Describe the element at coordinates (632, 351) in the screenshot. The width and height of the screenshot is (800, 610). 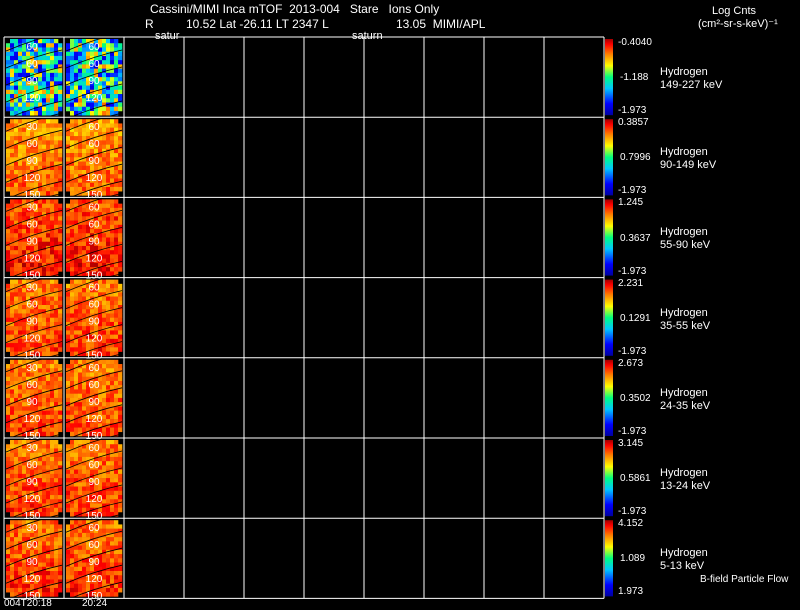
I see `colorbar-min-label: -1.973` at that location.